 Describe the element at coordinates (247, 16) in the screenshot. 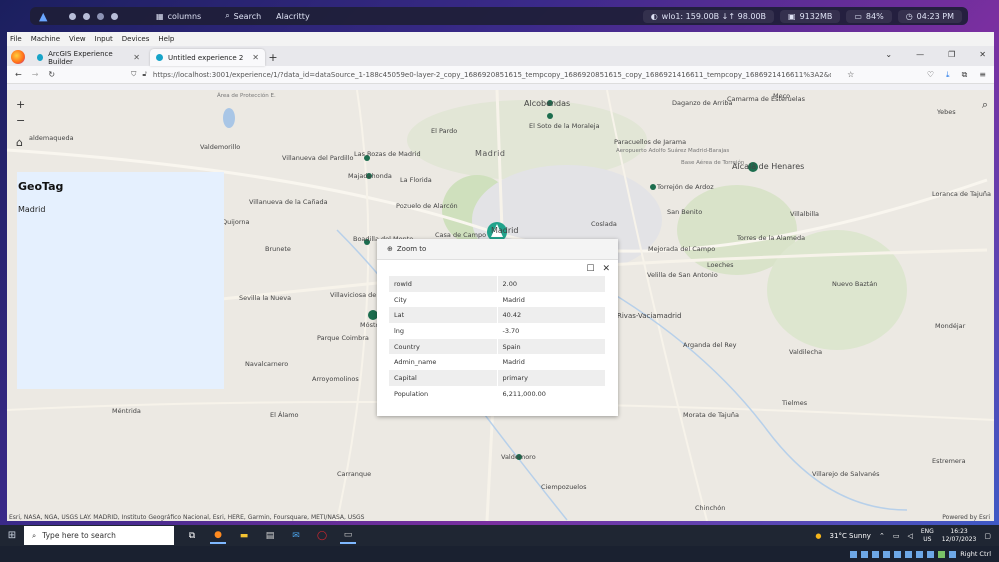

I see `search-label: Search` at that location.